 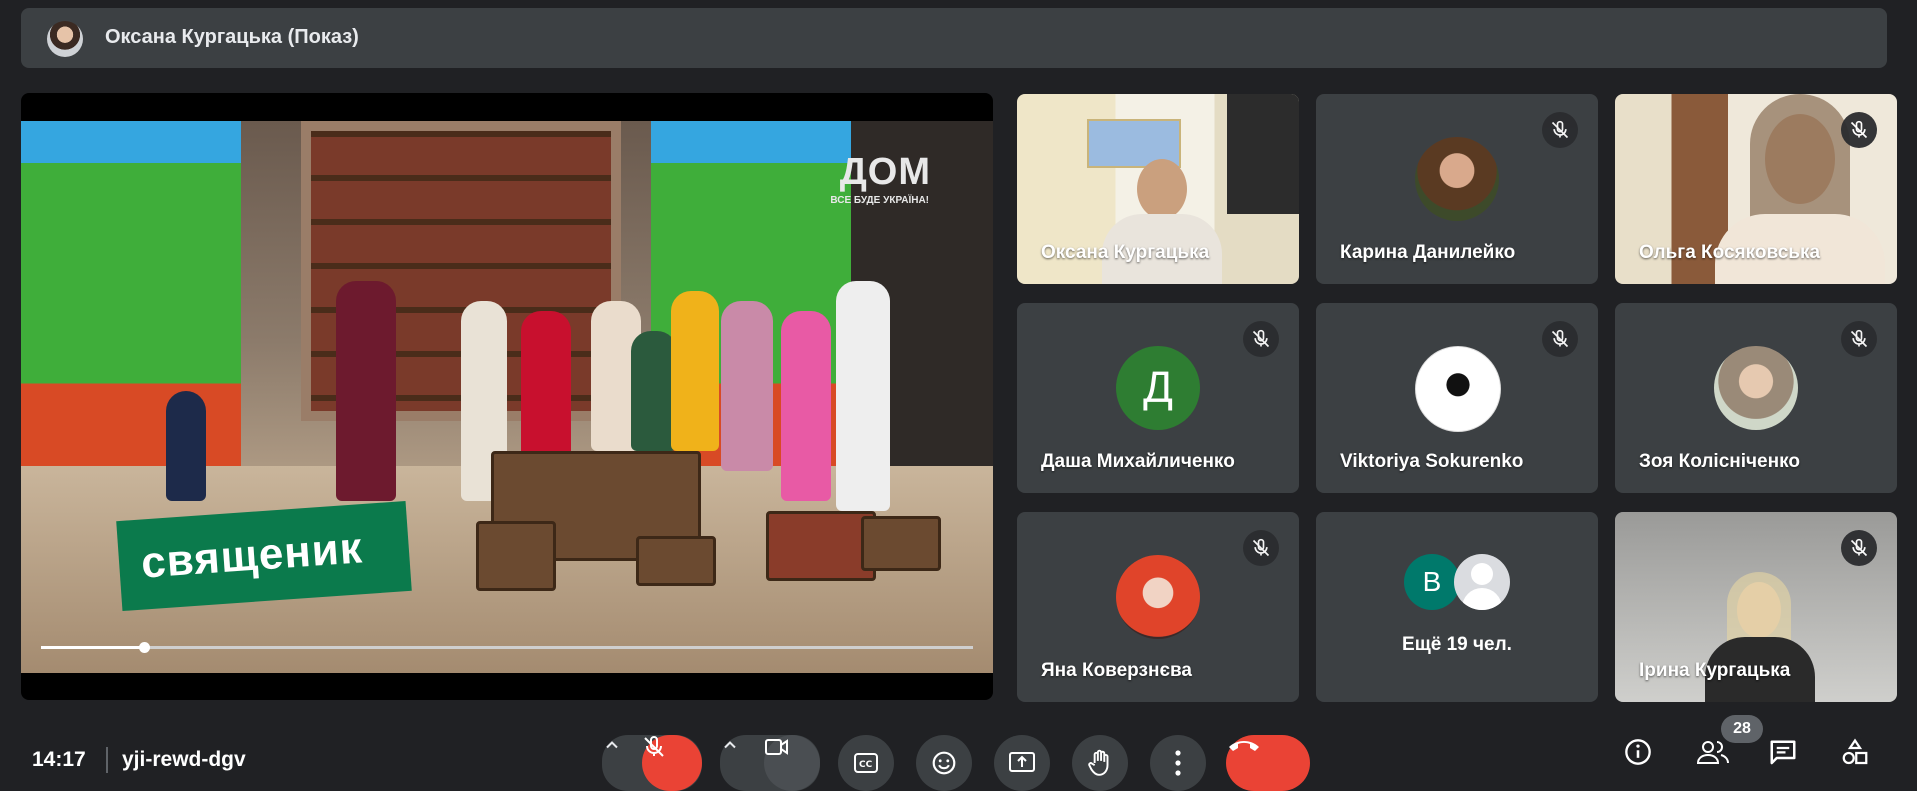 What do you see at coordinates (776, 747) in the screenshot?
I see `videocam-icon` at bounding box center [776, 747].